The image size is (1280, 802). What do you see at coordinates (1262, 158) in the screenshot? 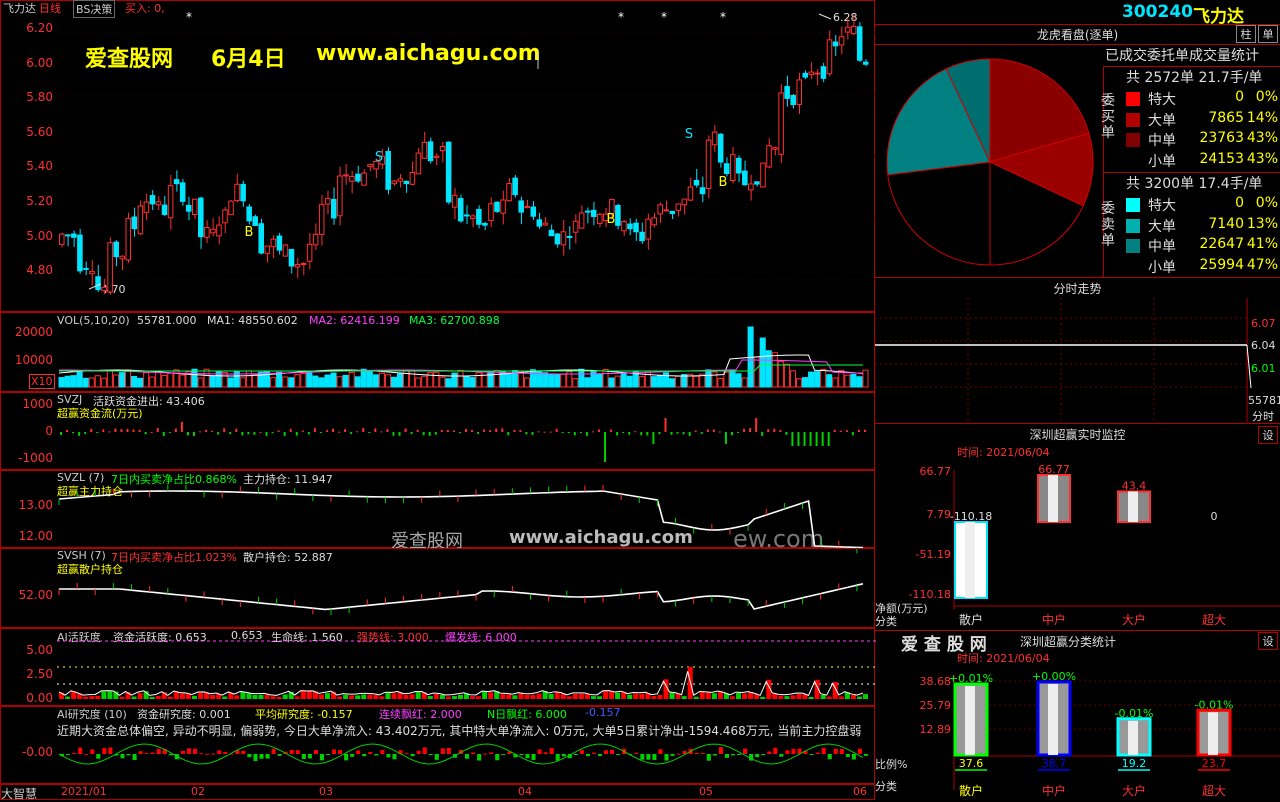
I see `row-pct: 43%` at bounding box center [1262, 158].